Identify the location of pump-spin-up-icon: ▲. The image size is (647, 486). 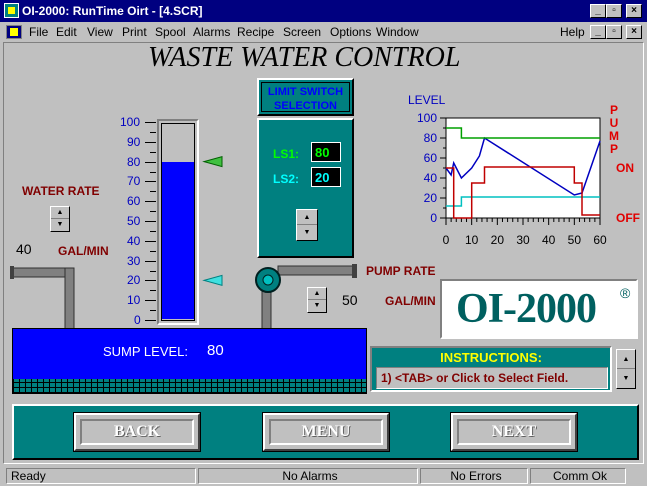
(317, 294).